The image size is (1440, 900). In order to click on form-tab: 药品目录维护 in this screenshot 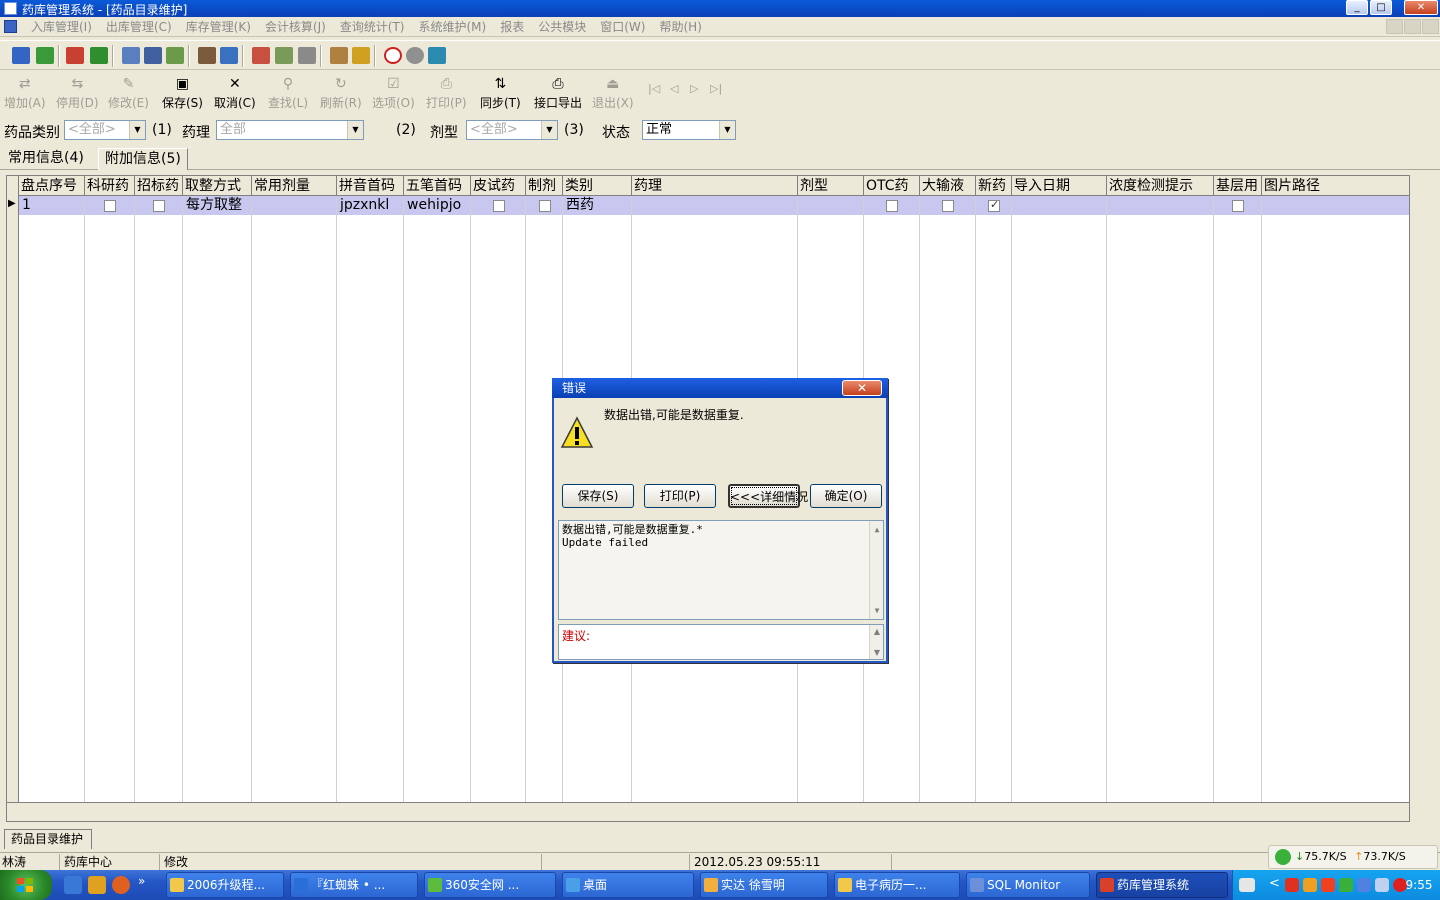, I will do `click(48, 839)`.